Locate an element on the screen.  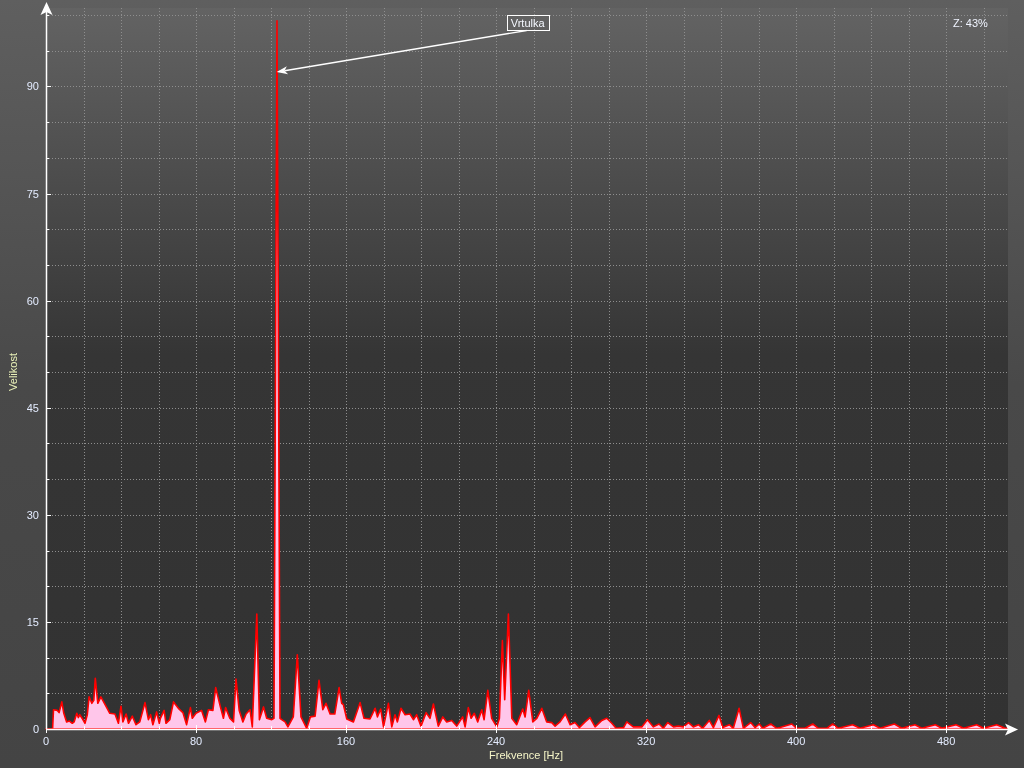
annotation: Vrtulka is located at coordinates (528, 23).